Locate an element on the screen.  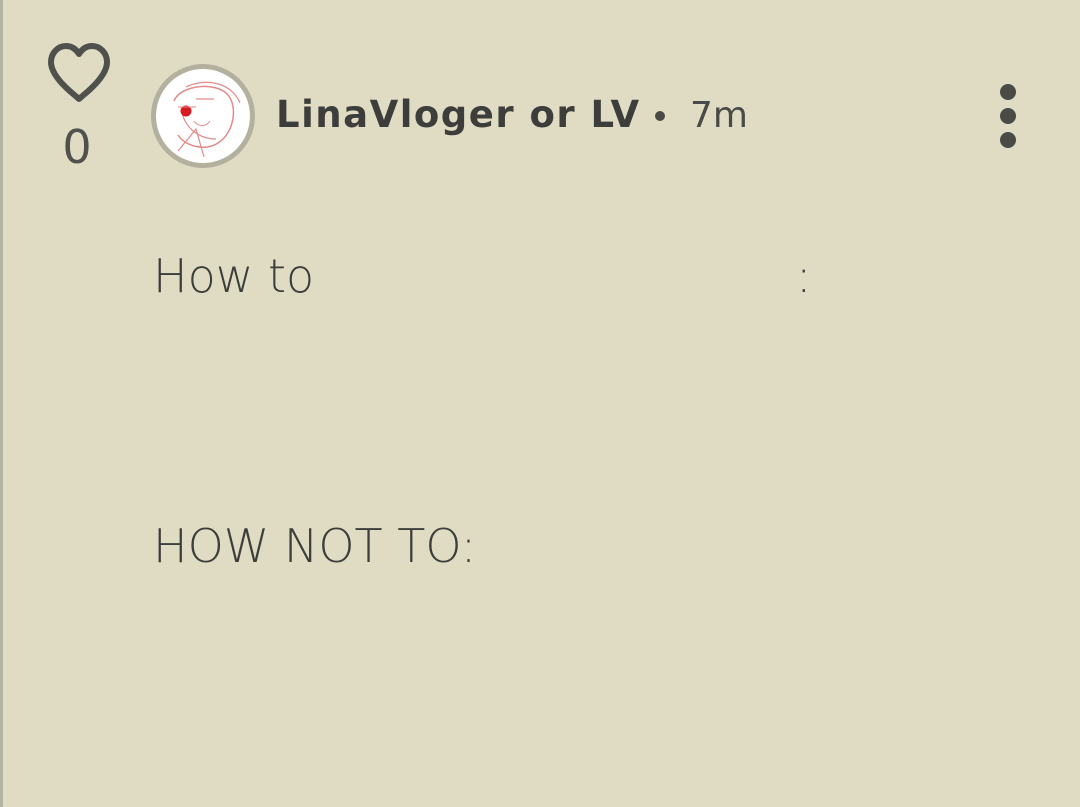
heart-outline-icon is located at coordinates (79, 73).